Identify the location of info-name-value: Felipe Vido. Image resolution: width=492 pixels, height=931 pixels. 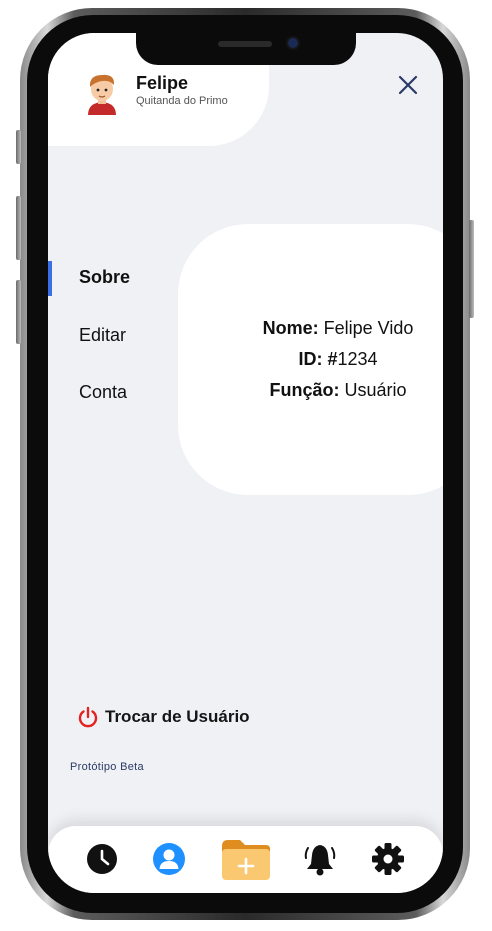
(368, 328).